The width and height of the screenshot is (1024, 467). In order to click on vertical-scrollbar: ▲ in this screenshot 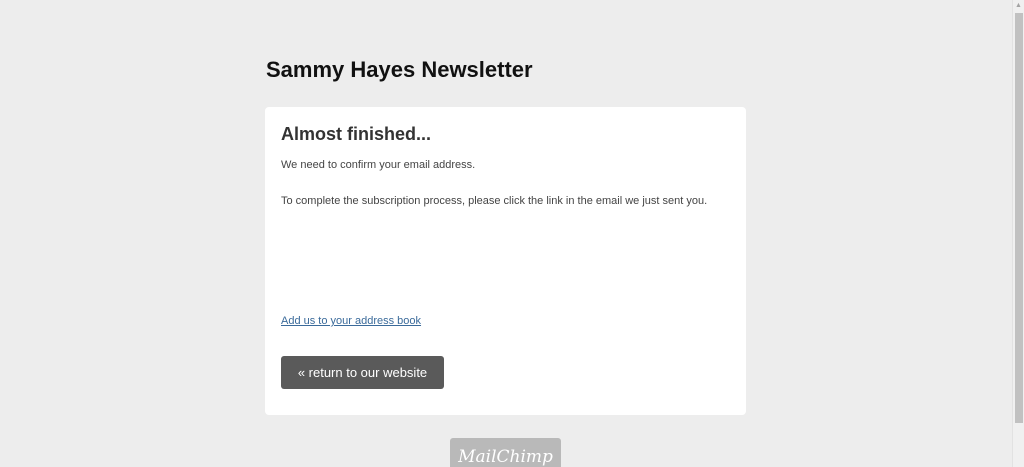, I will do `click(1018, 233)`.